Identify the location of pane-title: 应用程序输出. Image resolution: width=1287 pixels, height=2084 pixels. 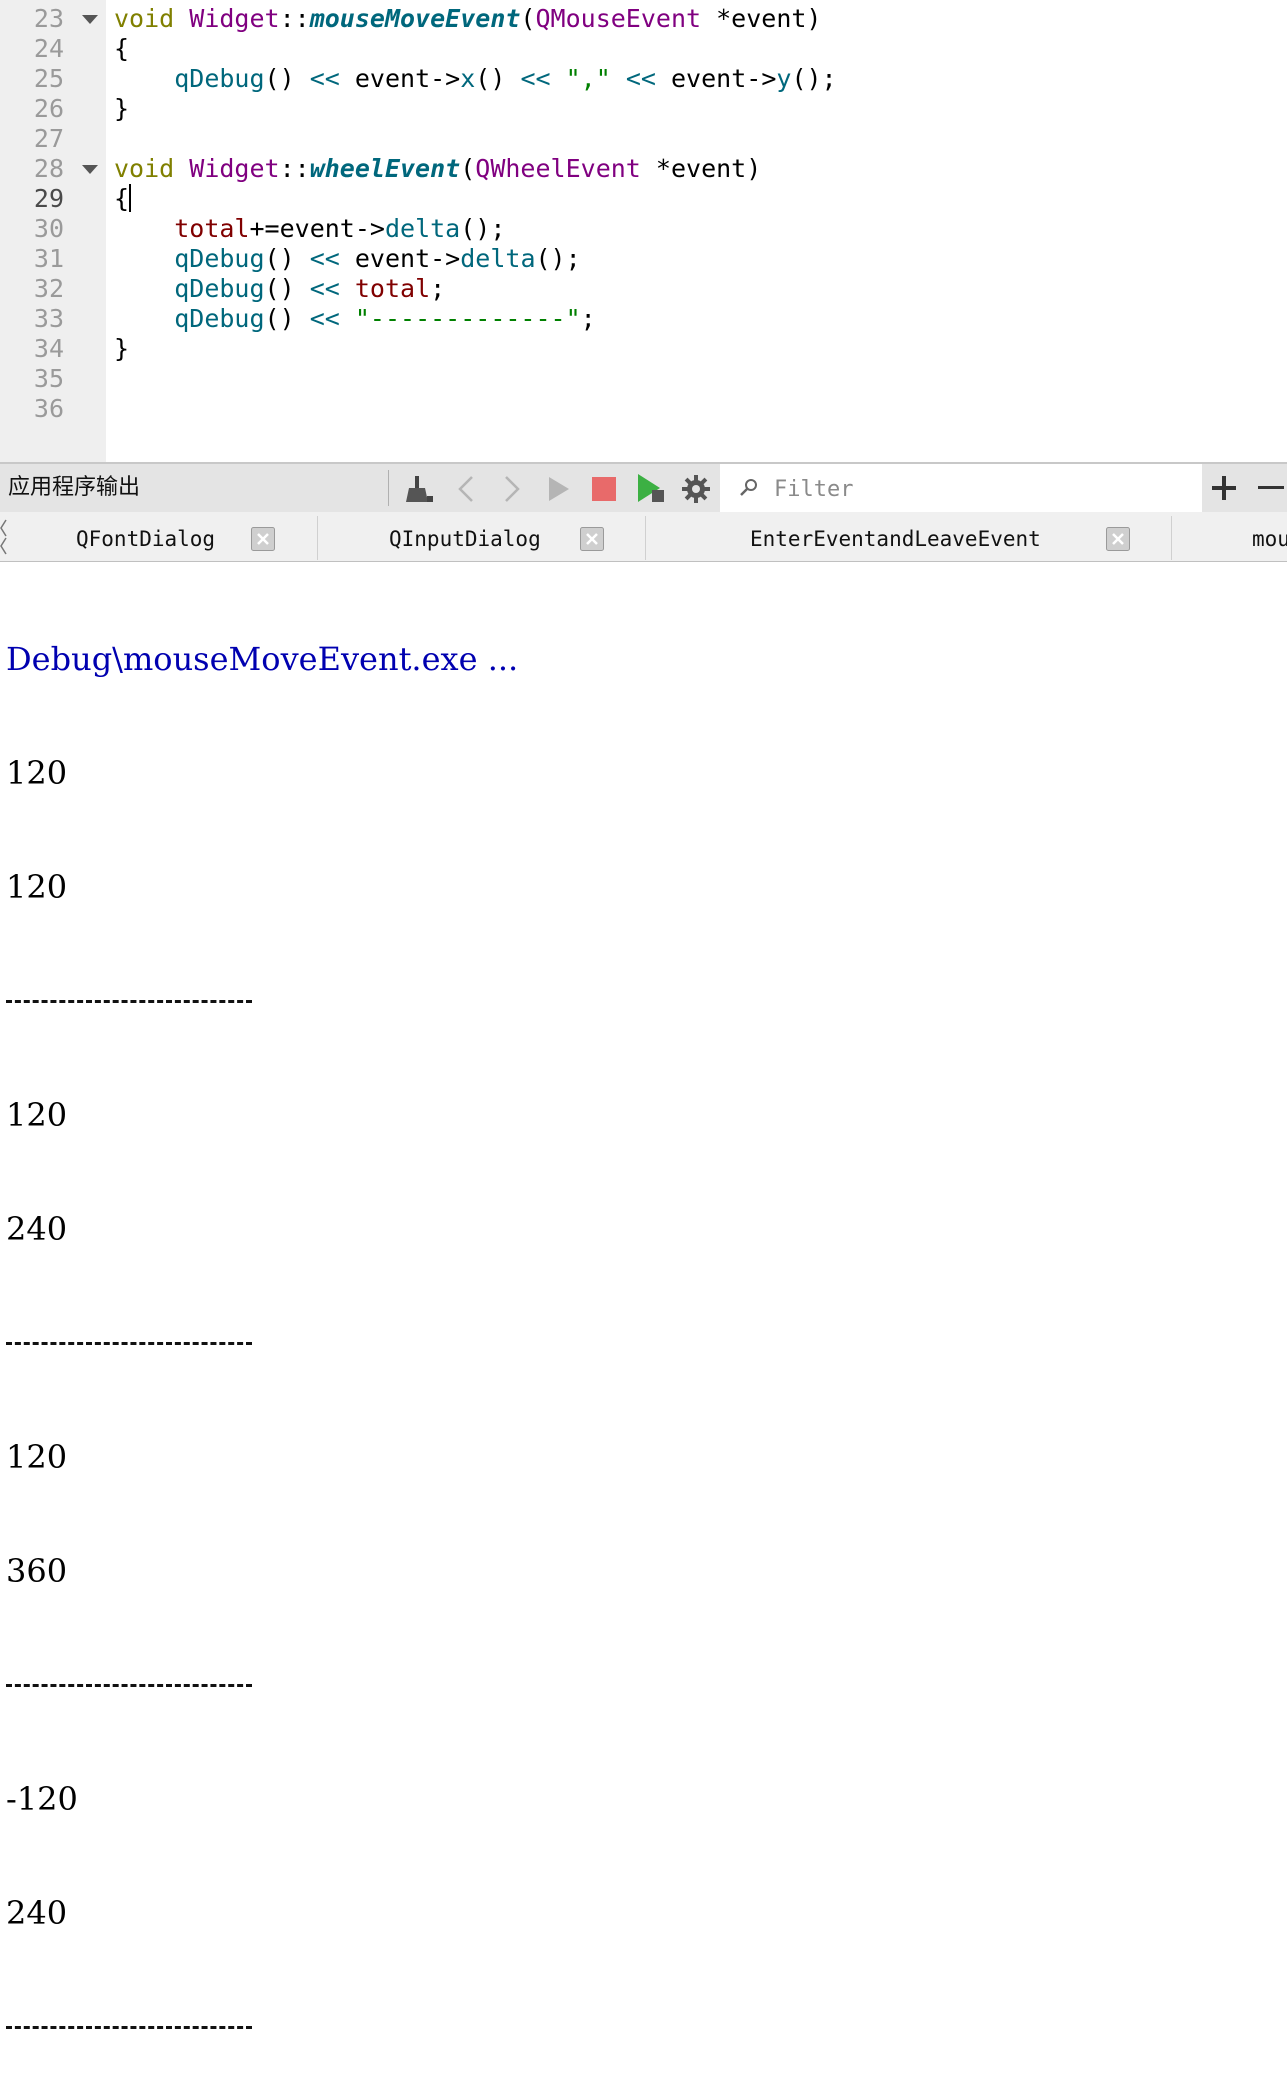
(74, 487).